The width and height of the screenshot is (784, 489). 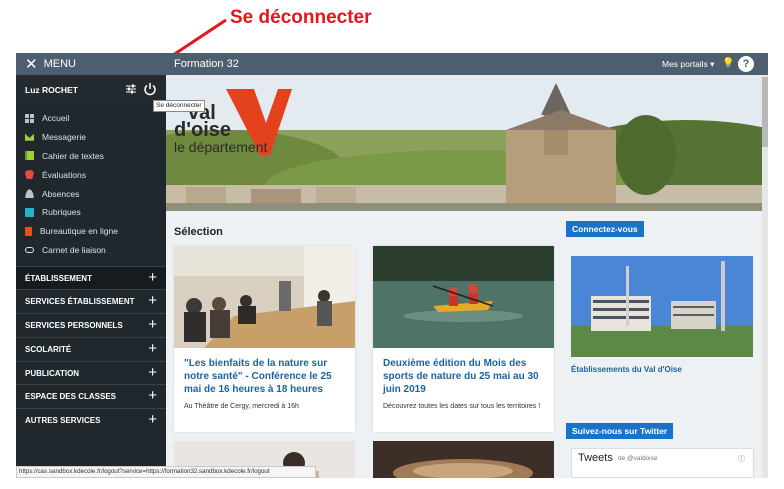 I want to click on info-icon: ⓘ, so click(x=741, y=459).